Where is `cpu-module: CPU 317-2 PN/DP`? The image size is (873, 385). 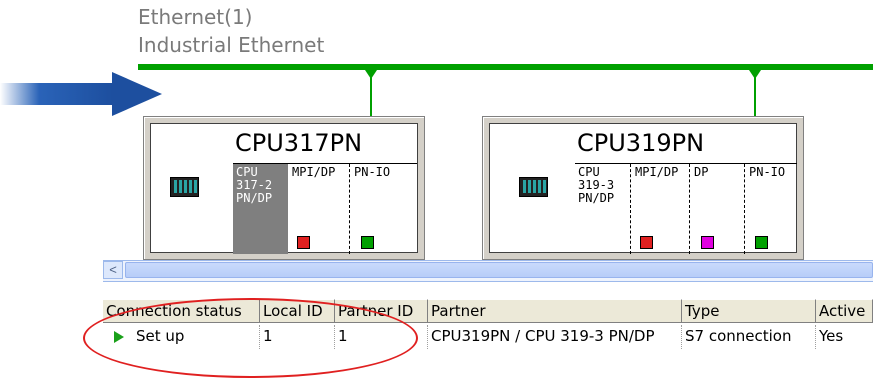 cpu-module: CPU 317-2 PN/DP is located at coordinates (260, 209).